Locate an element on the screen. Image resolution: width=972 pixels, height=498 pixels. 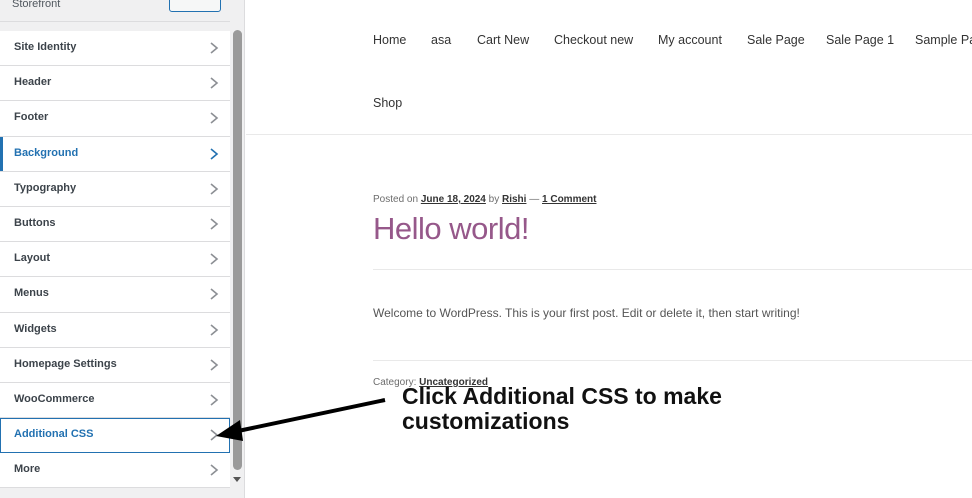
scrollbar-thumb is located at coordinates (237, 250).